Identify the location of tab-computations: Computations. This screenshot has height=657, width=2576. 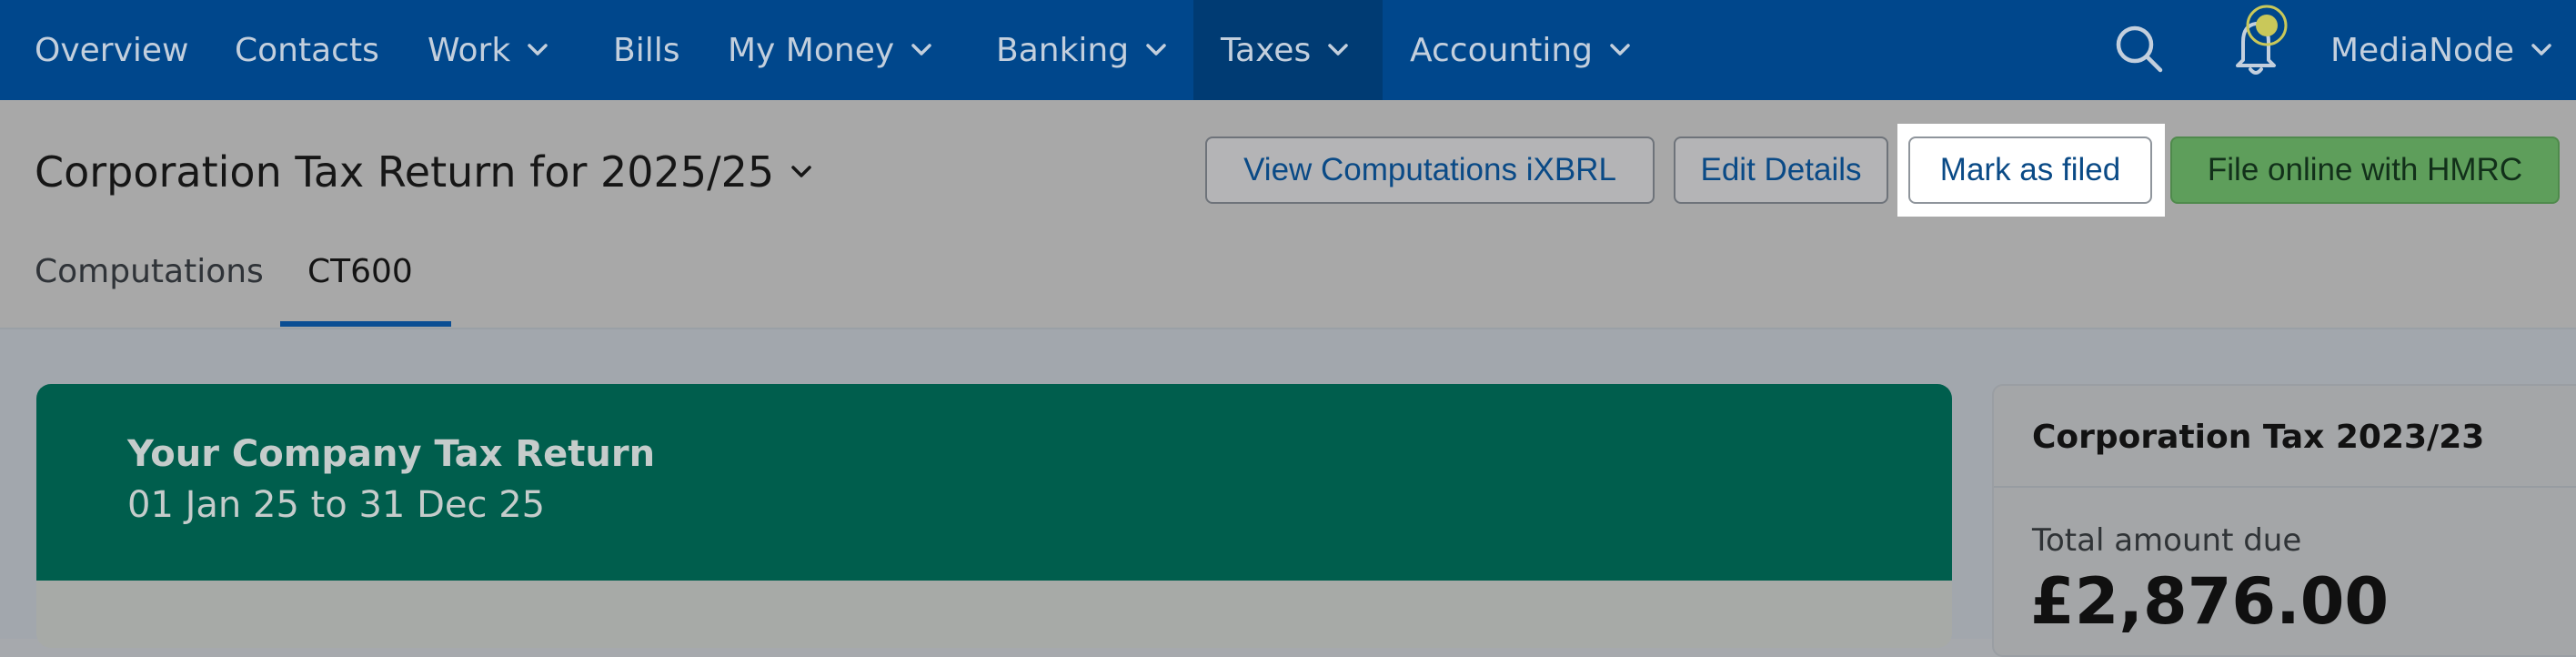
(149, 271).